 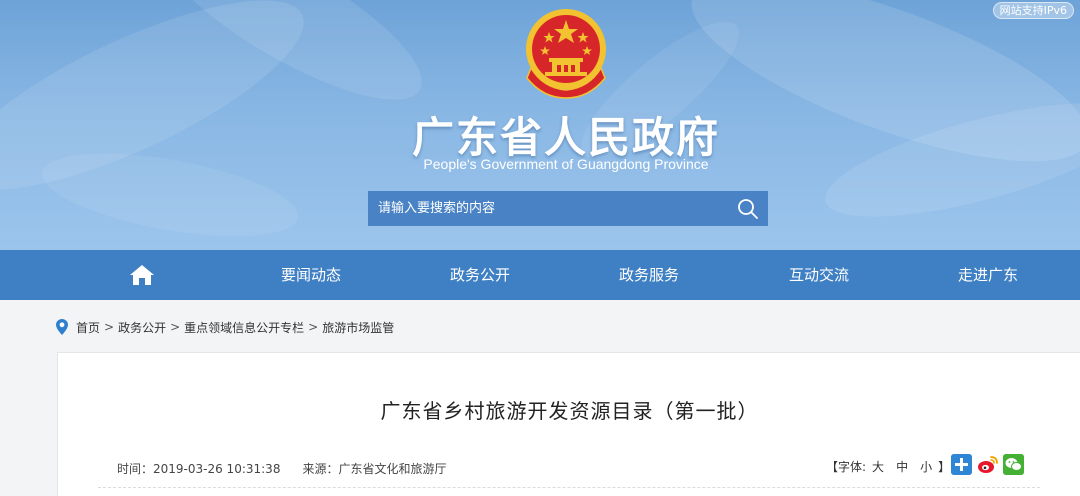 I want to click on publish-time: 时间：2019-03-26 10:31:38, so click(x=199, y=469).